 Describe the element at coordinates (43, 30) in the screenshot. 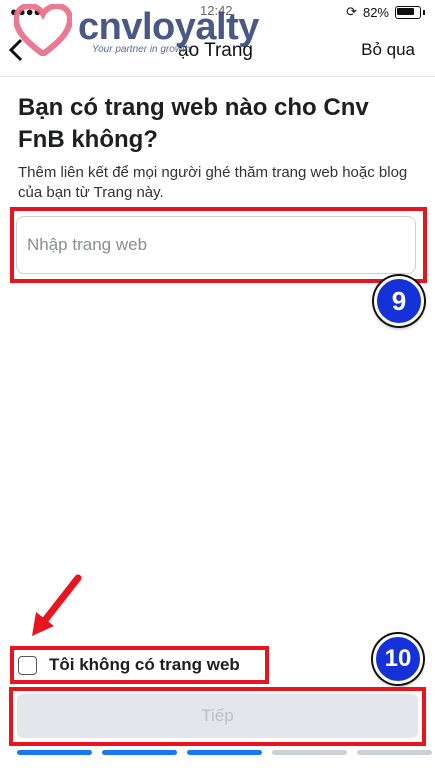

I see `heart-icon` at that location.